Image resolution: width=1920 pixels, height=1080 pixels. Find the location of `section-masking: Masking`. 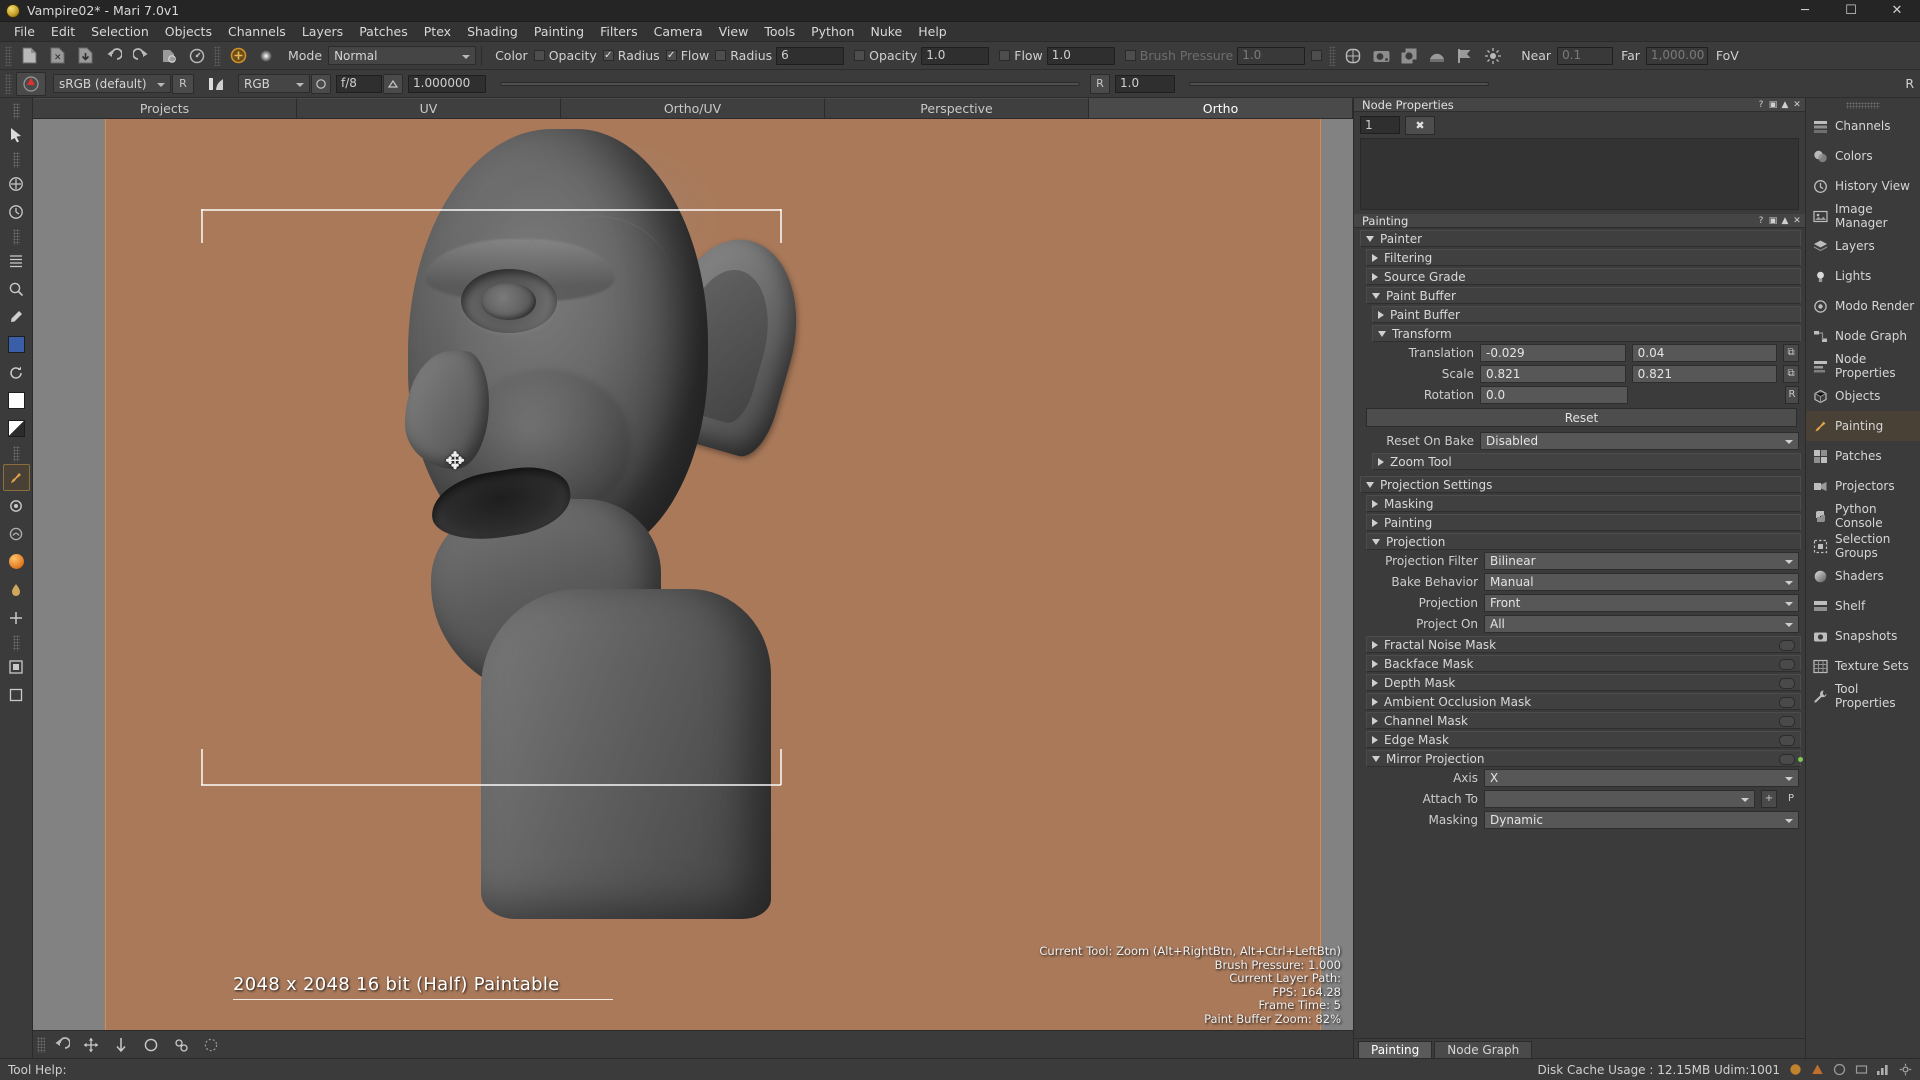

section-masking: Masking is located at coordinates (1583, 503).